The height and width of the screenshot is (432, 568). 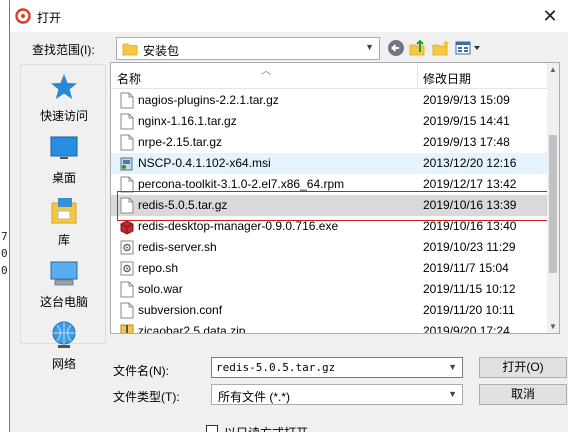 What do you see at coordinates (127, 328) in the screenshot?
I see `zip-icon` at bounding box center [127, 328].